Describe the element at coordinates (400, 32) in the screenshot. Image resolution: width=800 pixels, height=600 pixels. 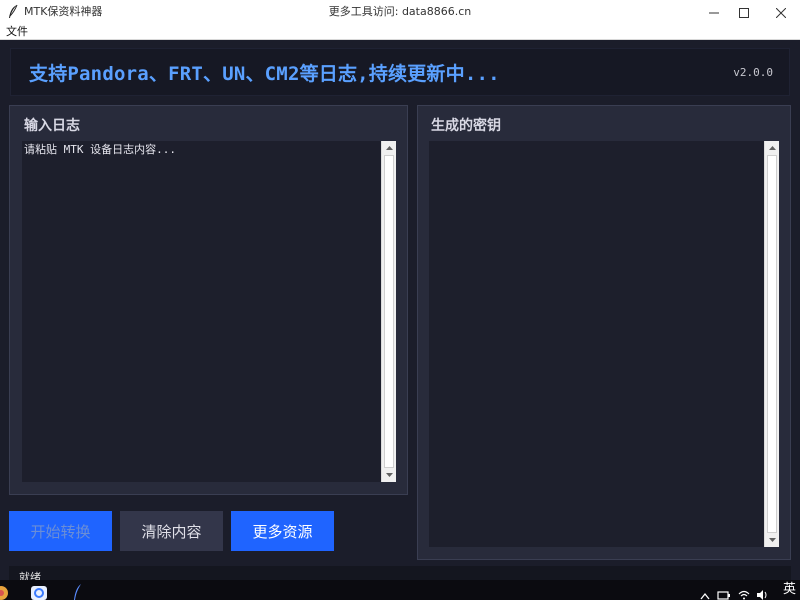
I see `menu-bar: 文件` at that location.